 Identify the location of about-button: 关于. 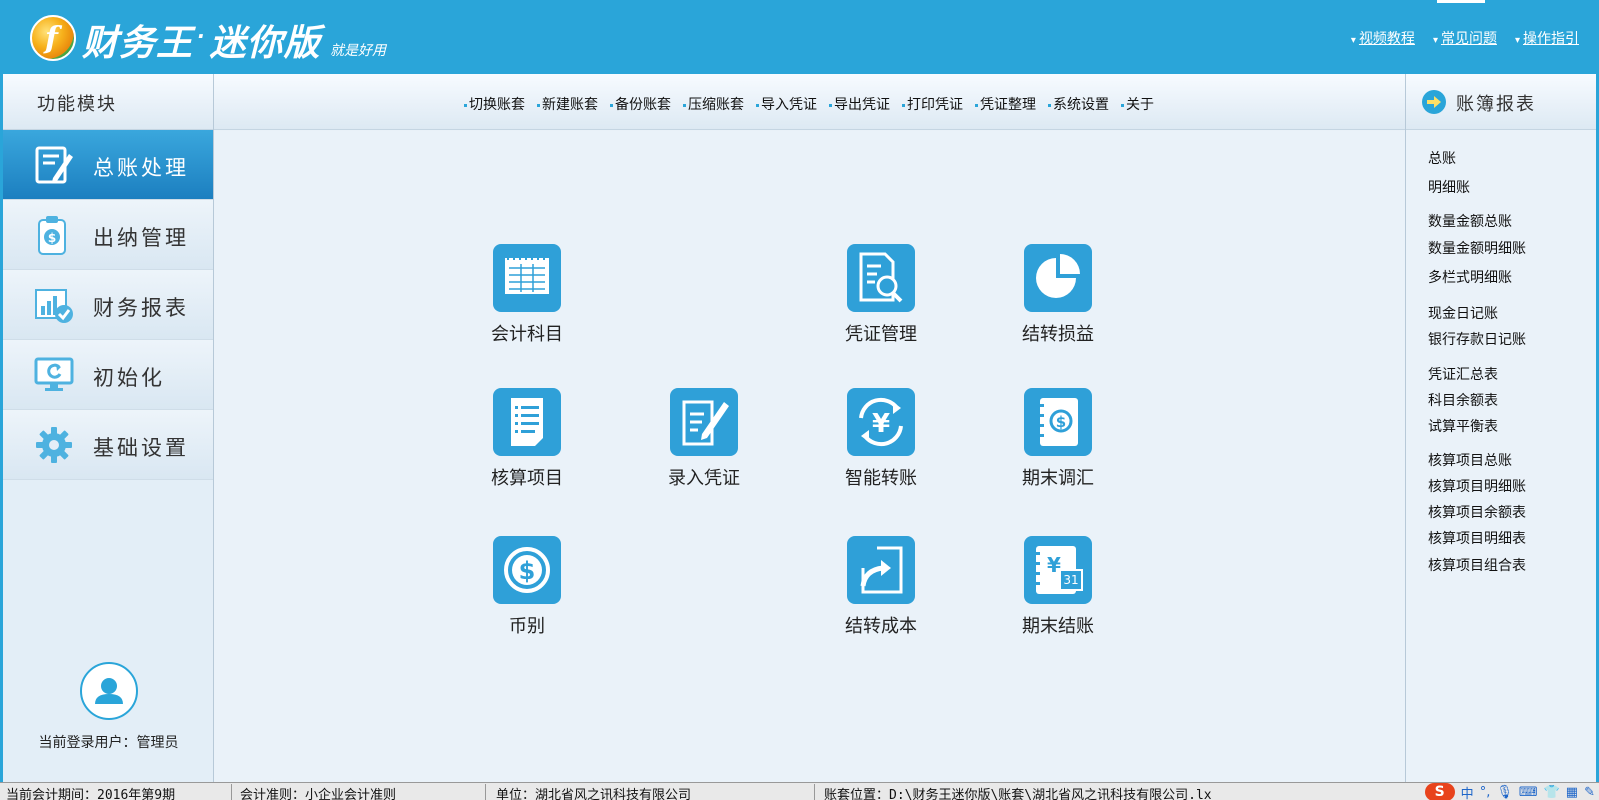
(1137, 104).